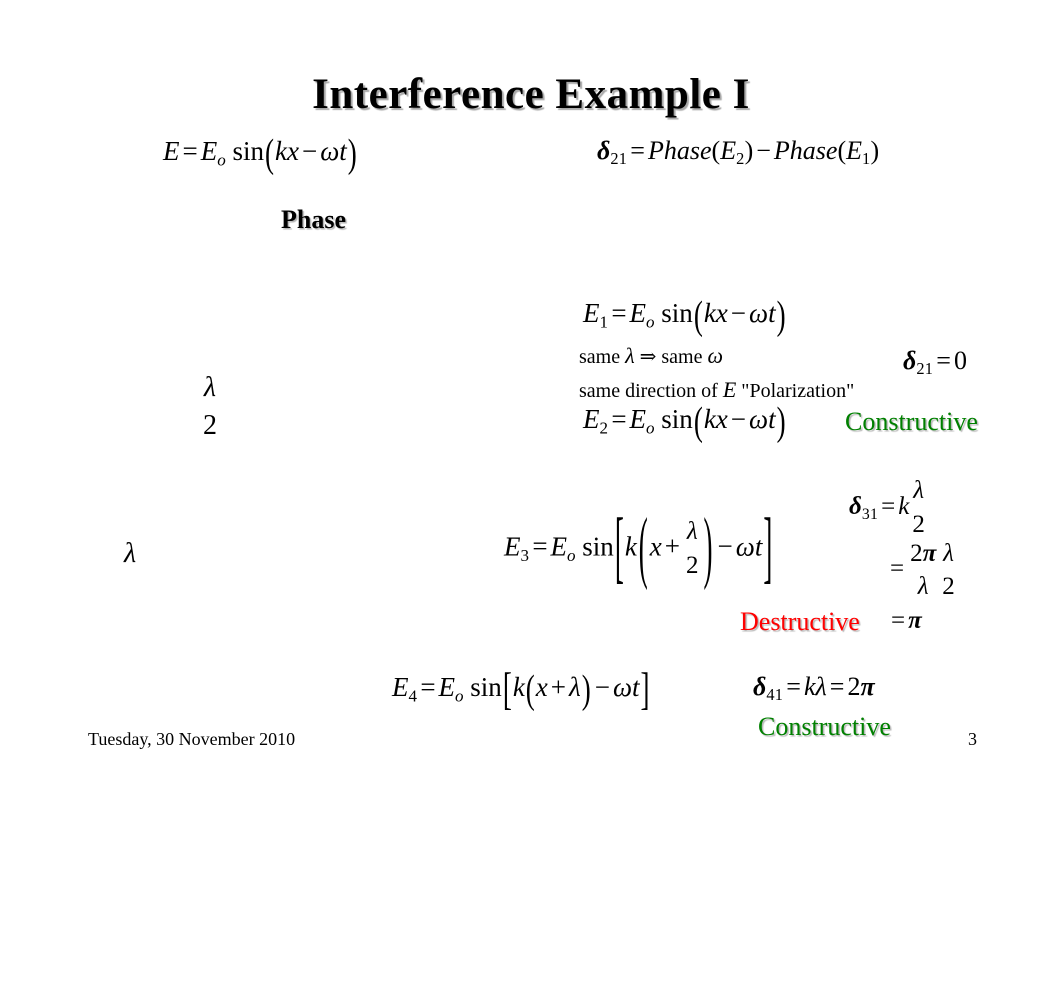  What do you see at coordinates (929, 553) in the screenshot?
I see `sym-pi: π` at bounding box center [929, 553].